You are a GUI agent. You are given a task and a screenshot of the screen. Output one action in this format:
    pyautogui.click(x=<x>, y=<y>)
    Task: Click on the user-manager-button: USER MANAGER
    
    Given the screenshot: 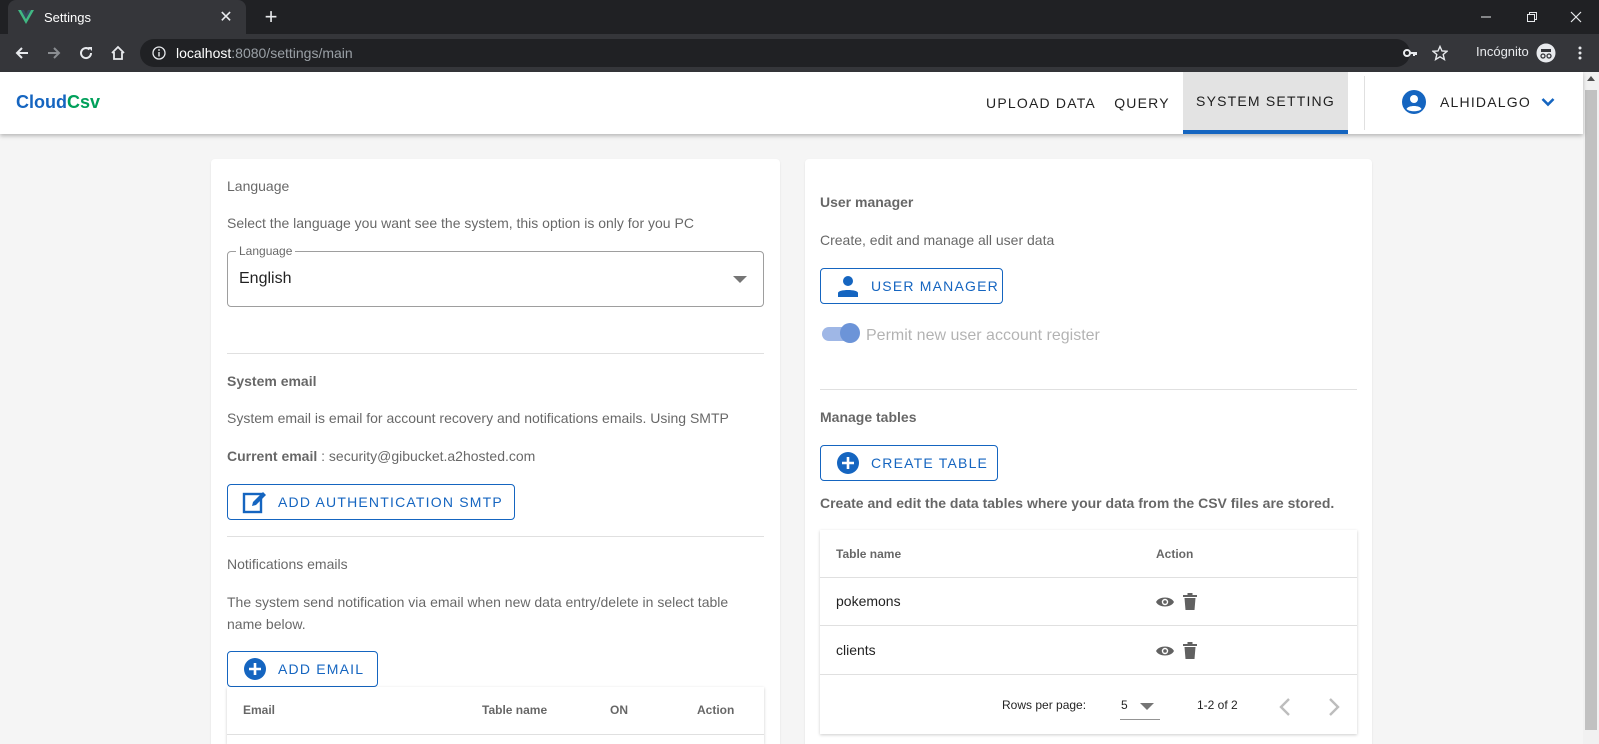 What is the action you would take?
    pyautogui.click(x=911, y=286)
    